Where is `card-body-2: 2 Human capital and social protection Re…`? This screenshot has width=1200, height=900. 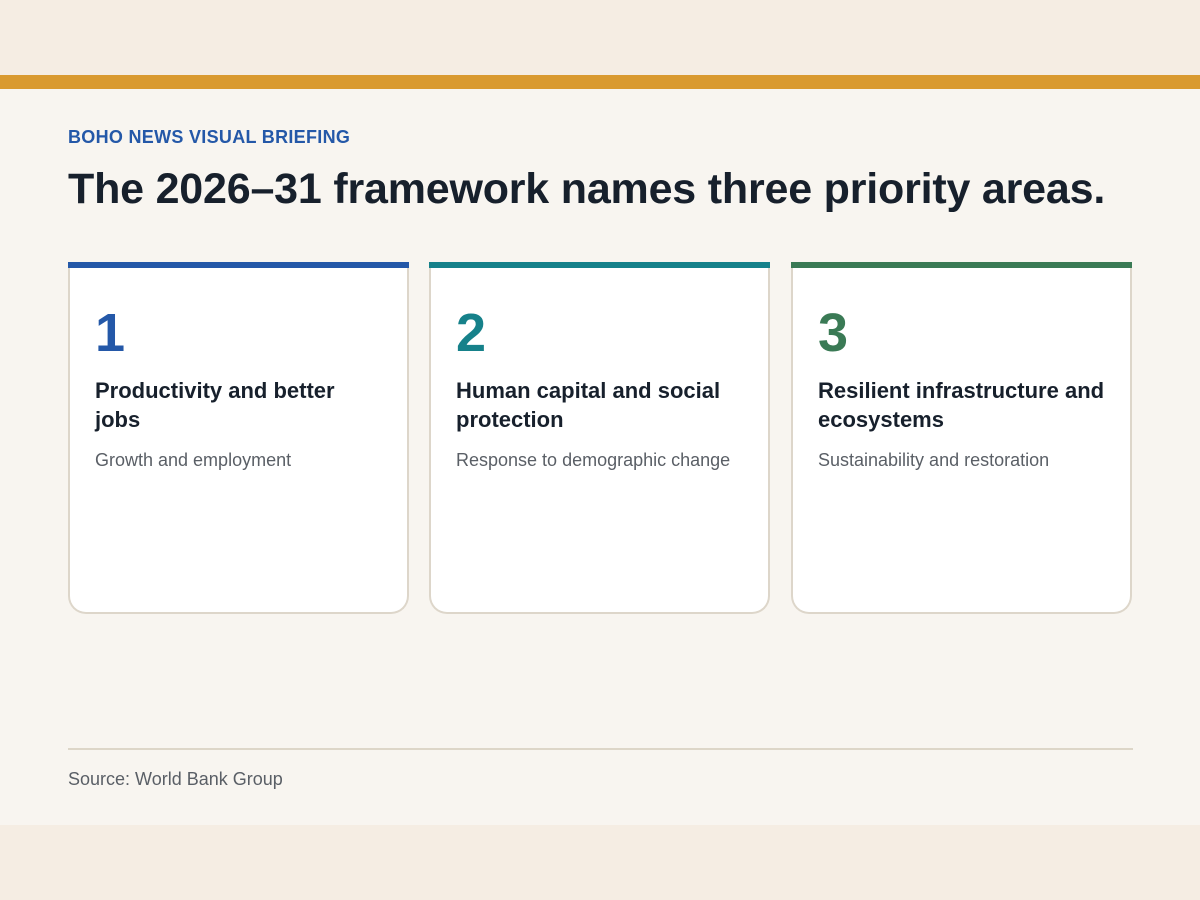 card-body-2: 2 Human capital and social protection Re… is located at coordinates (599, 441).